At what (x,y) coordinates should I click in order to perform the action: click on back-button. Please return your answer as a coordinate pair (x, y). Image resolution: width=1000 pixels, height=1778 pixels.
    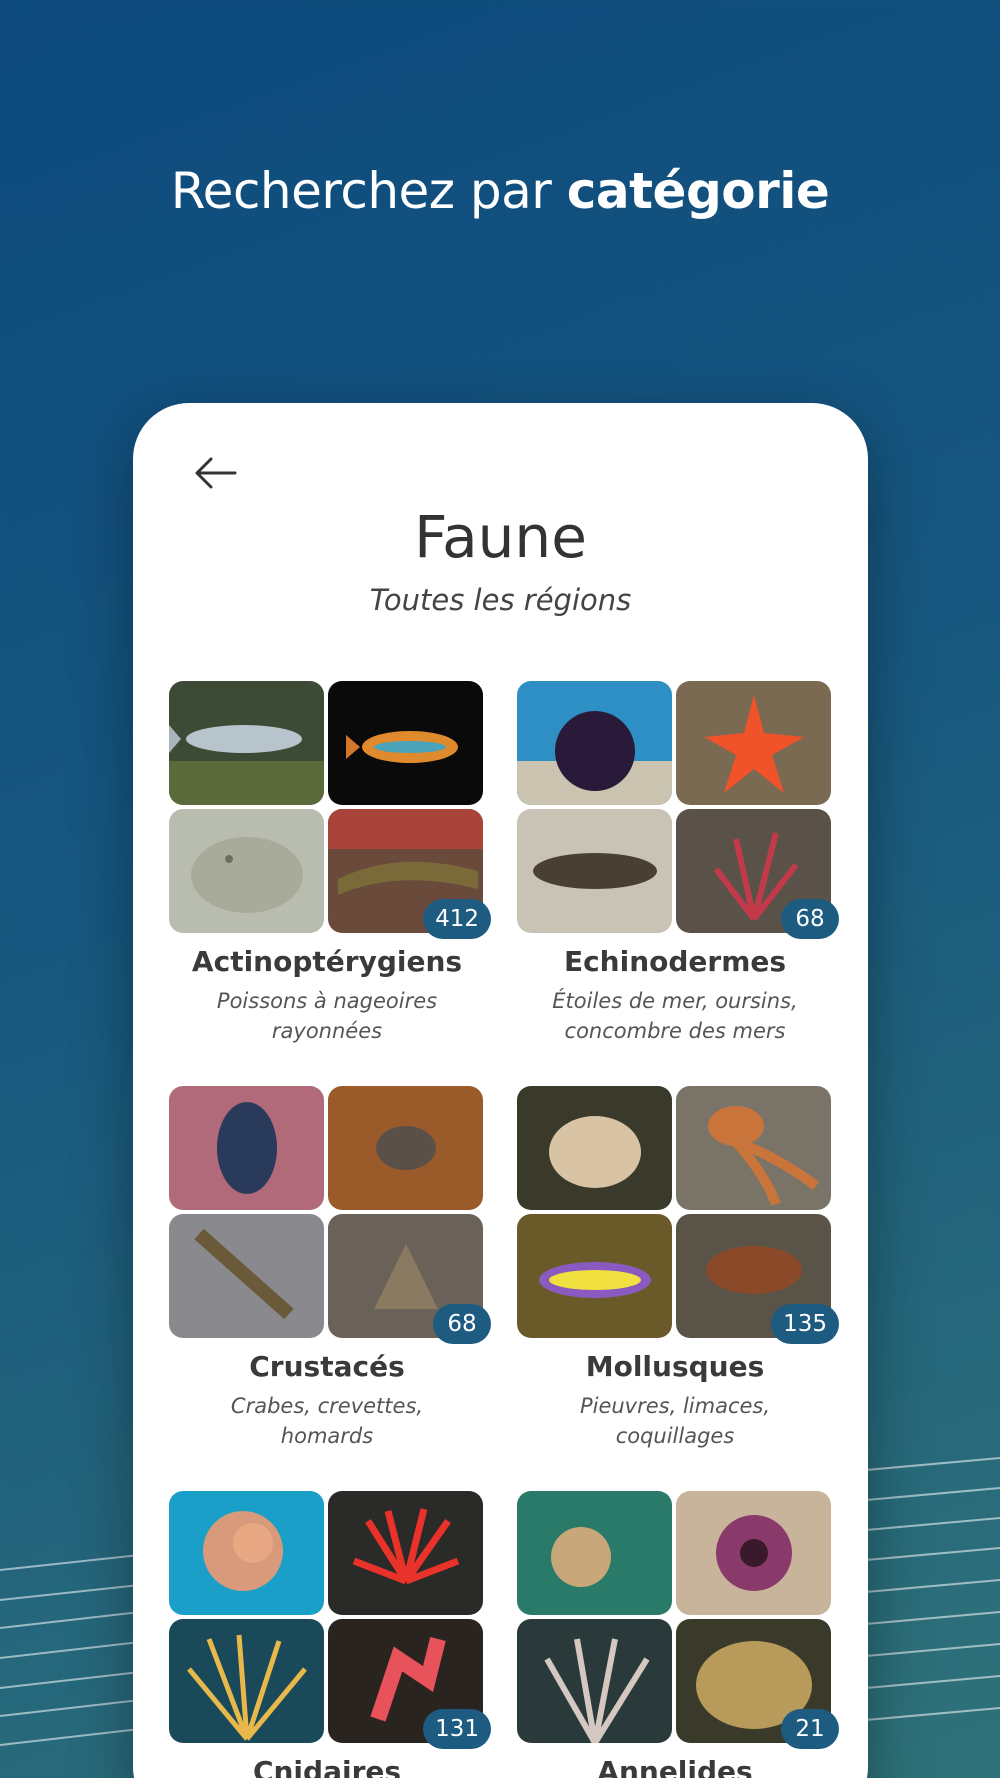
    Looking at the image, I should click on (215, 473).